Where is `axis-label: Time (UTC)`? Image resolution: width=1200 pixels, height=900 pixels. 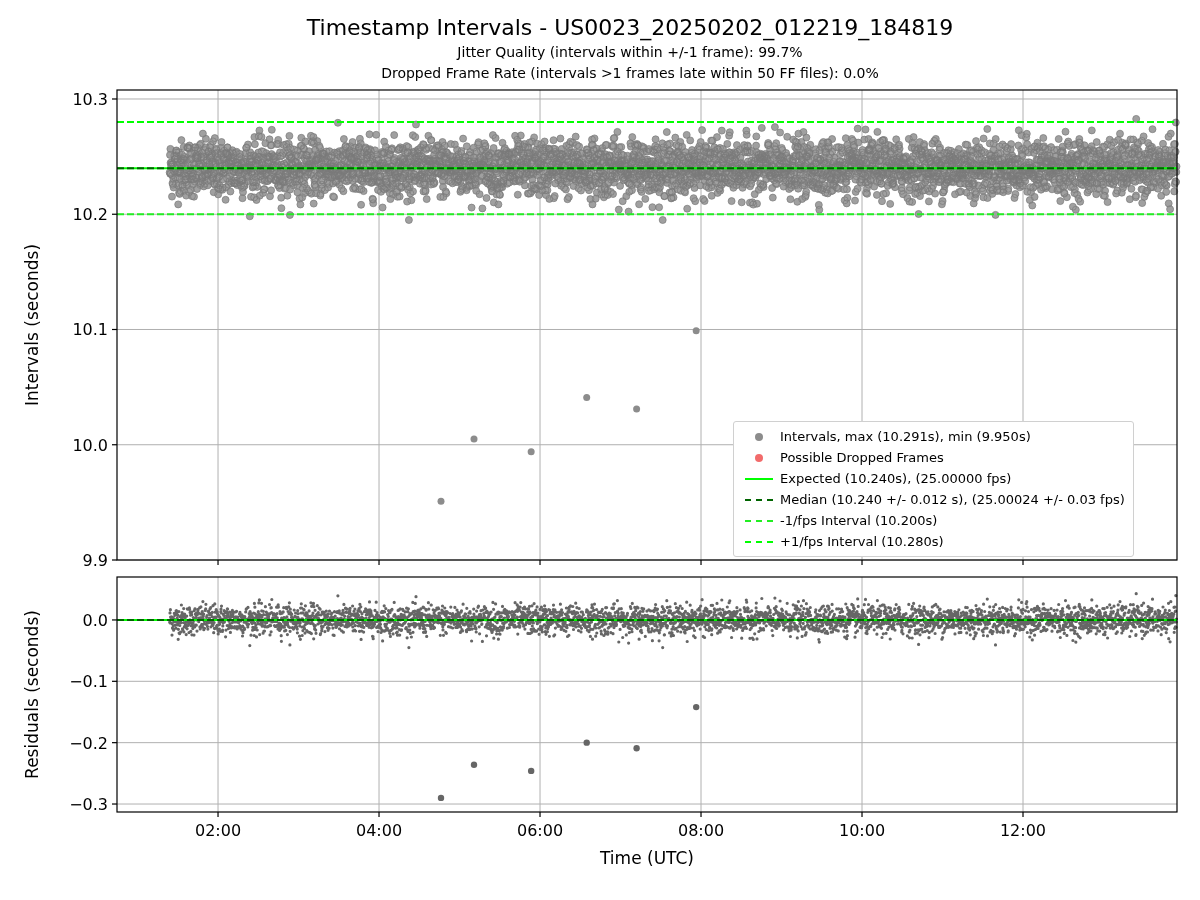 axis-label: Time (UTC) is located at coordinates (647, 858).